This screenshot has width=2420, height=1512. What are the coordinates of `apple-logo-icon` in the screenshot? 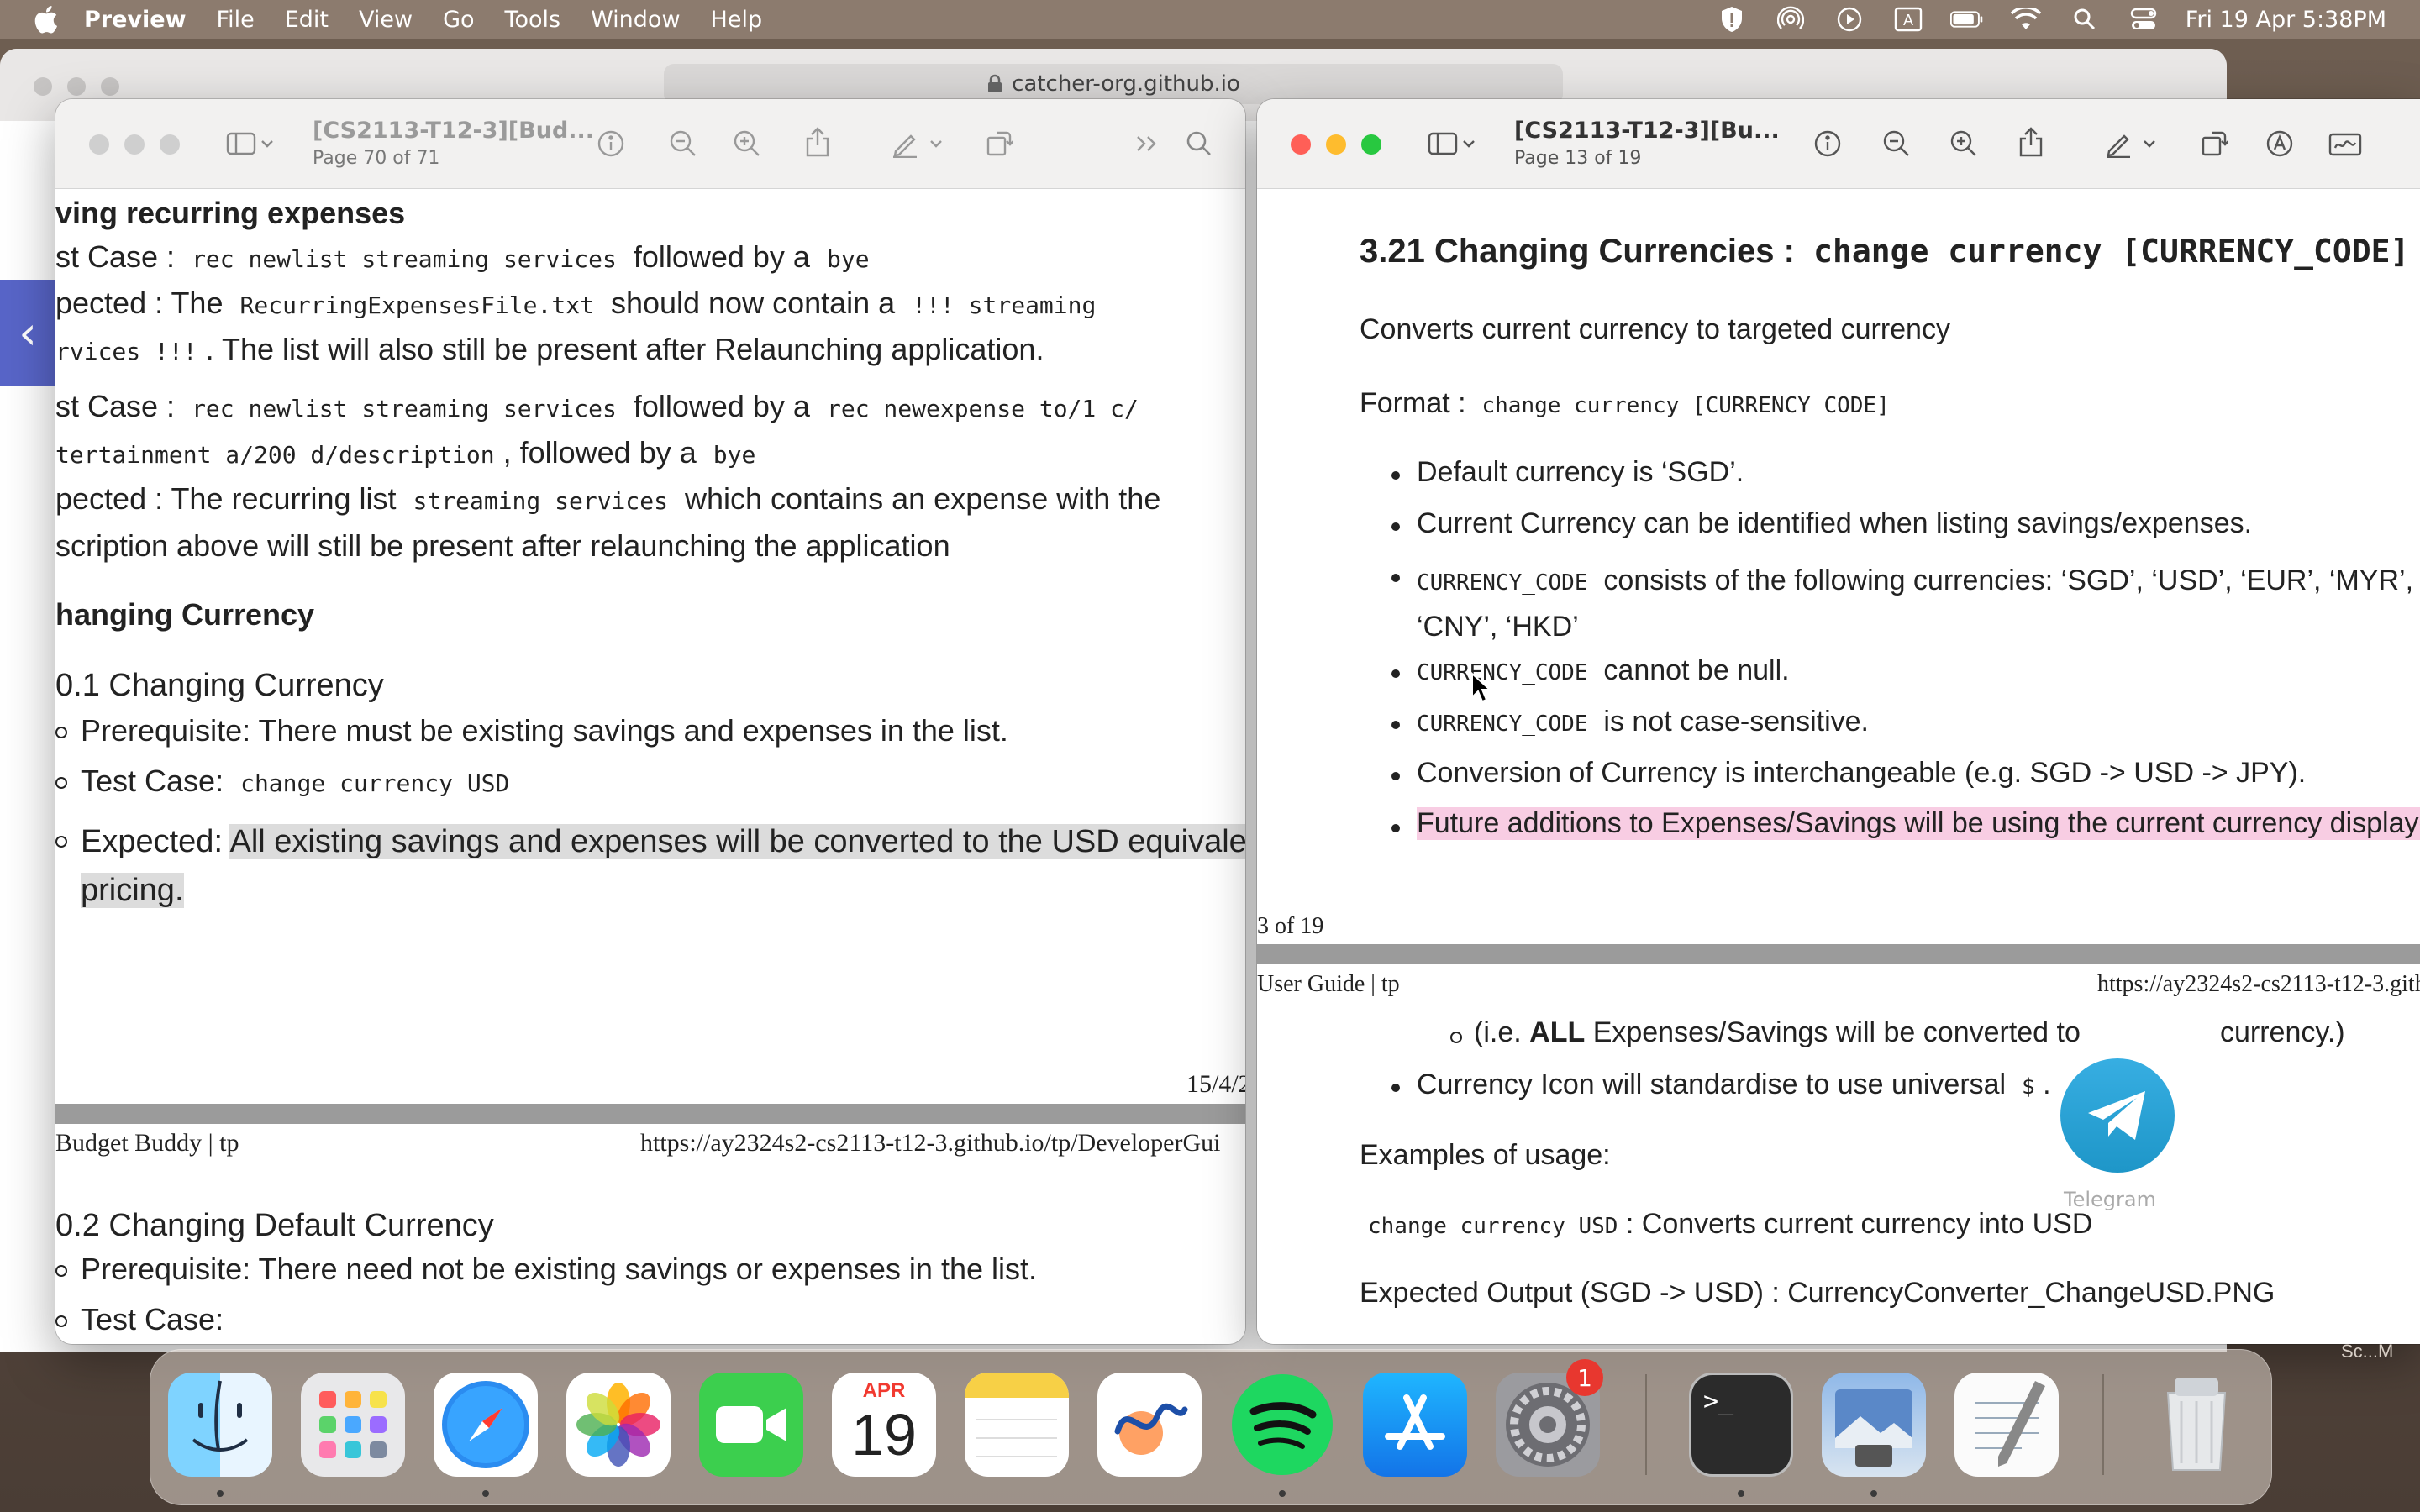 It's located at (45, 19).